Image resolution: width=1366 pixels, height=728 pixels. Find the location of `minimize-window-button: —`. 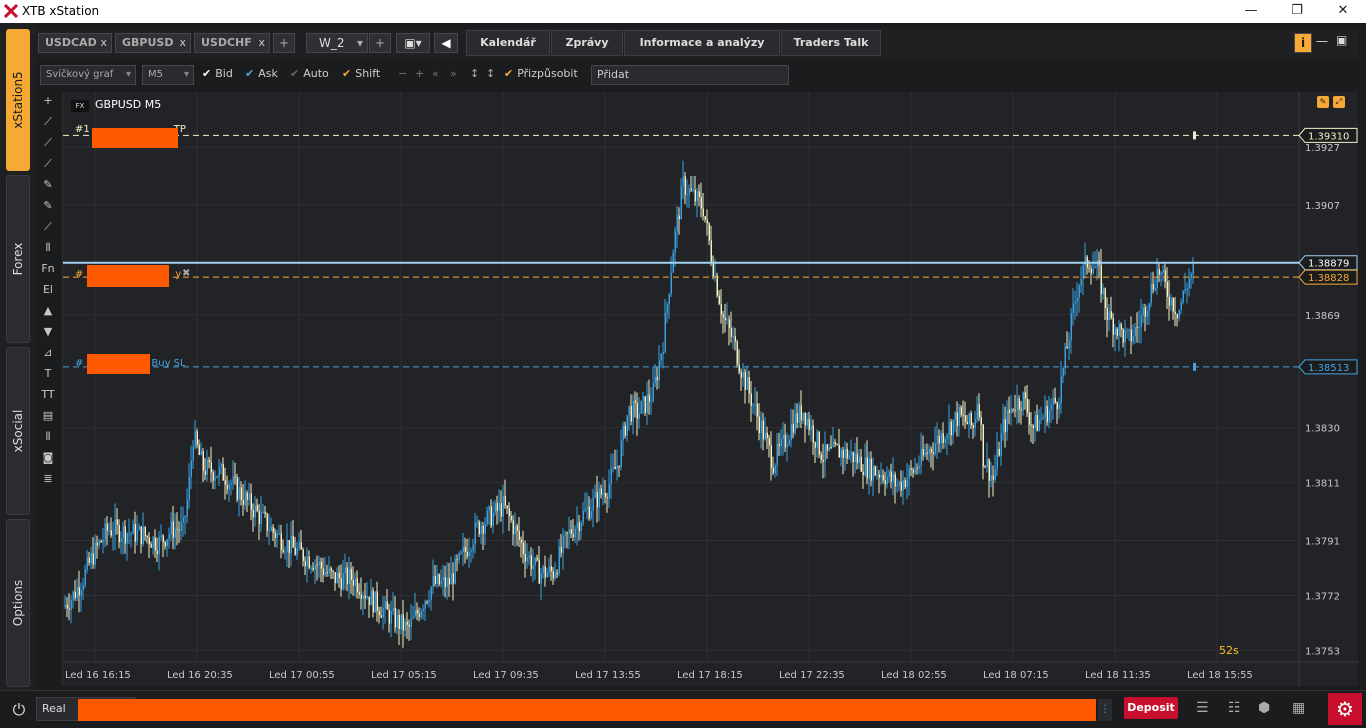

minimize-window-button: — is located at coordinates (1251, 11).